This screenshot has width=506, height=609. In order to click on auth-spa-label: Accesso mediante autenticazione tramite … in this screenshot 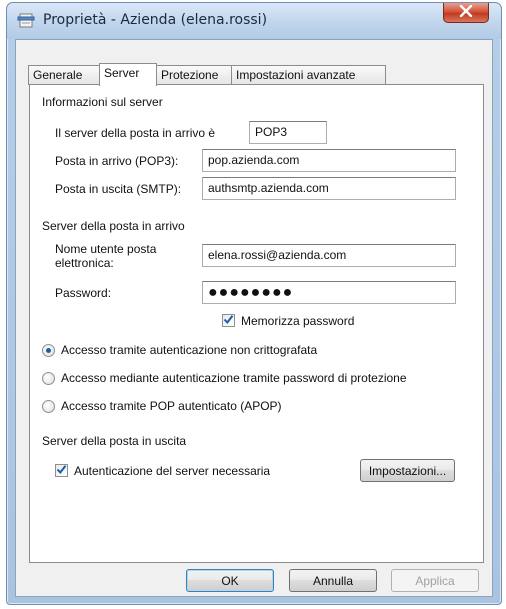, I will do `click(234, 378)`.